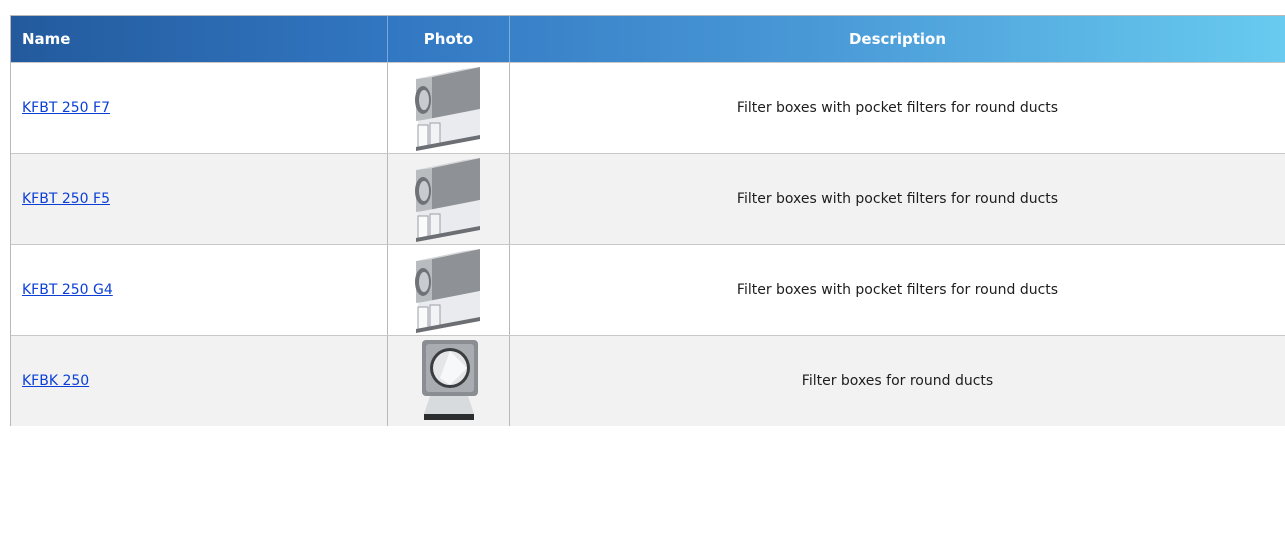  What do you see at coordinates (199, 381) in the screenshot?
I see `name-cell: KFBK 250` at bounding box center [199, 381].